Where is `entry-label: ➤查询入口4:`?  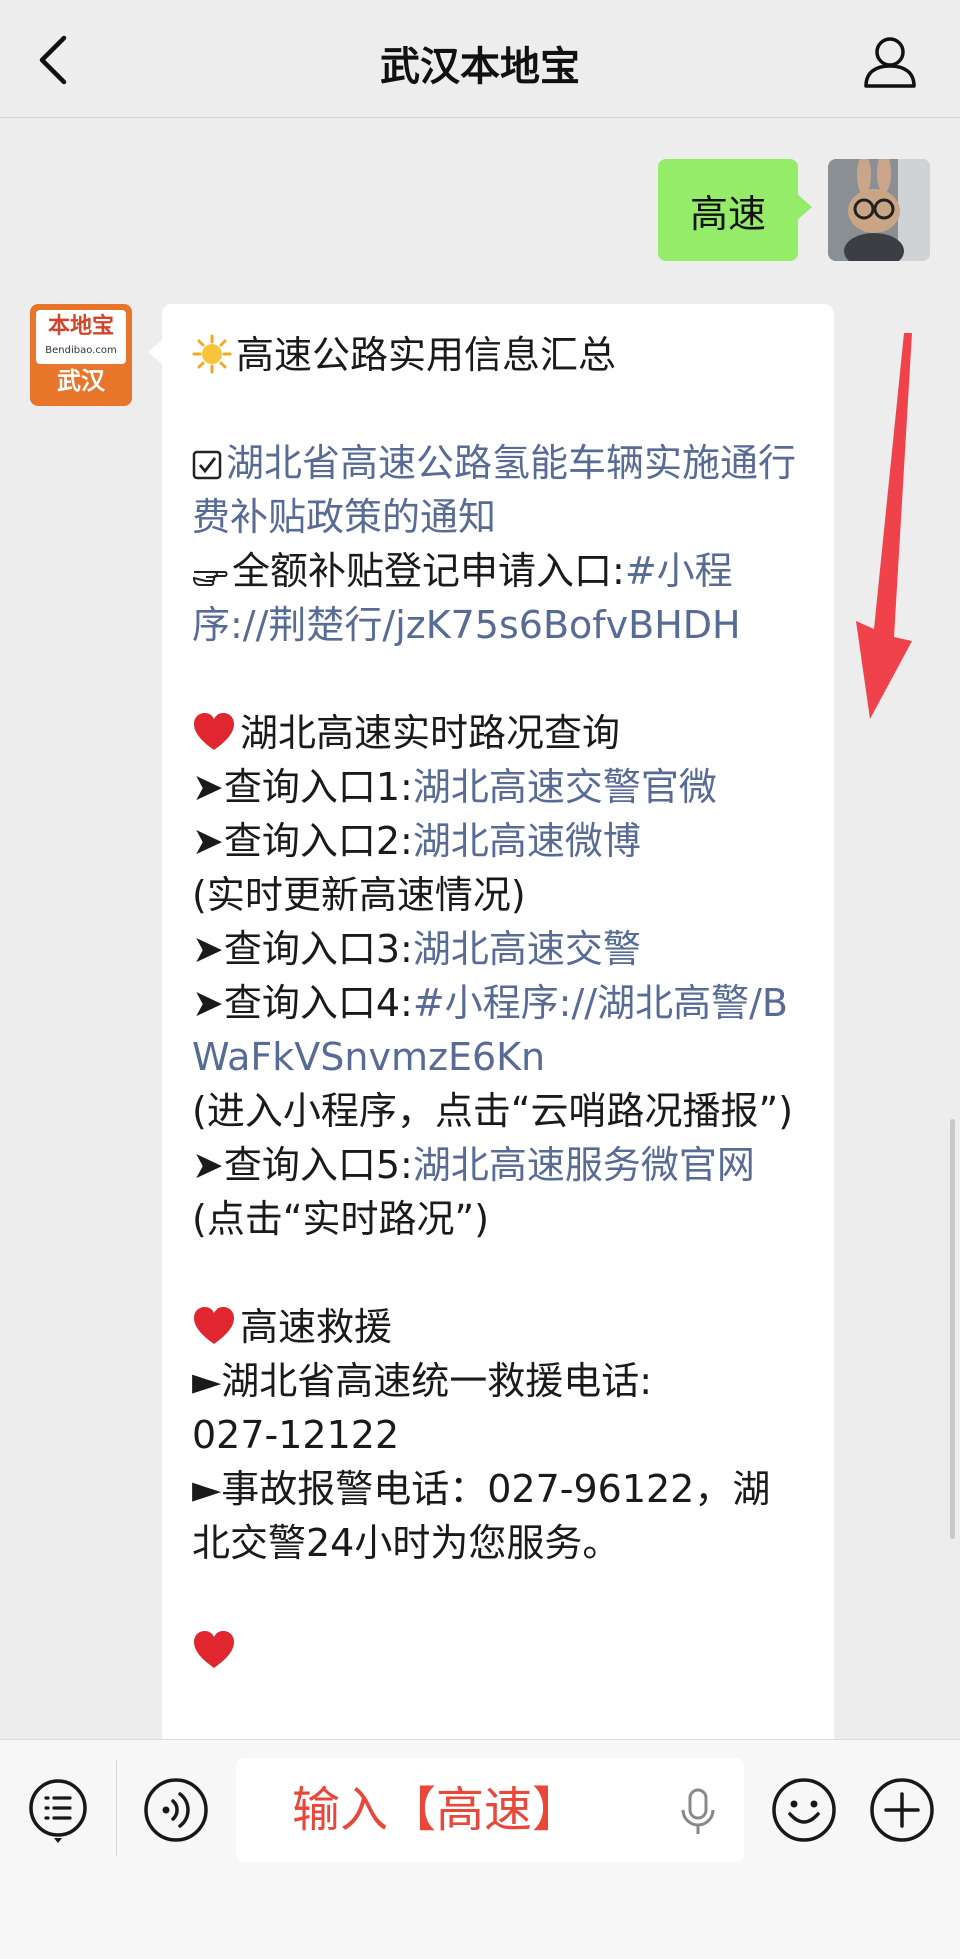 entry-label: ➤查询入口4: is located at coordinates (302, 1003).